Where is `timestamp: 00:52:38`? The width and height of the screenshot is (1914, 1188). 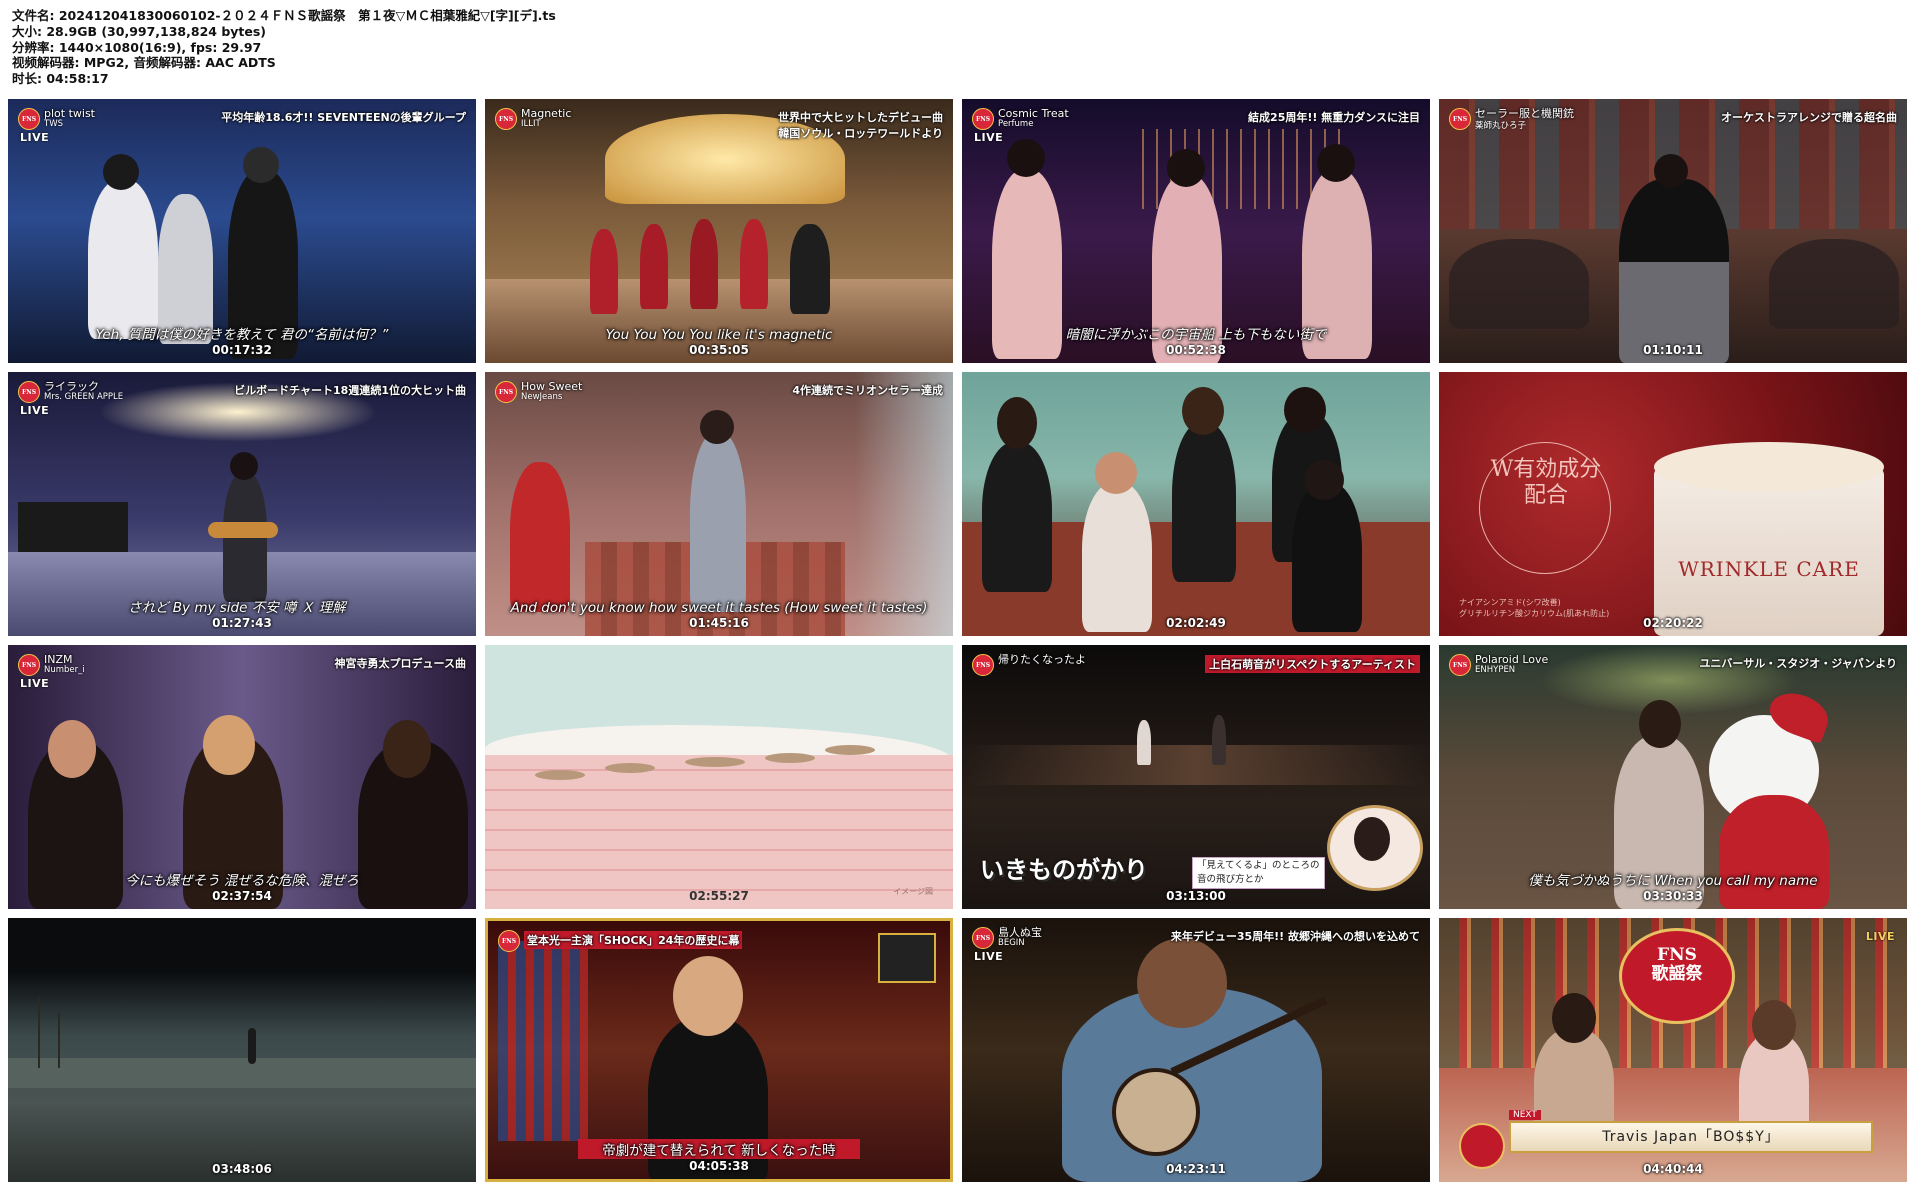
timestamp: 00:52:38 is located at coordinates (1196, 350).